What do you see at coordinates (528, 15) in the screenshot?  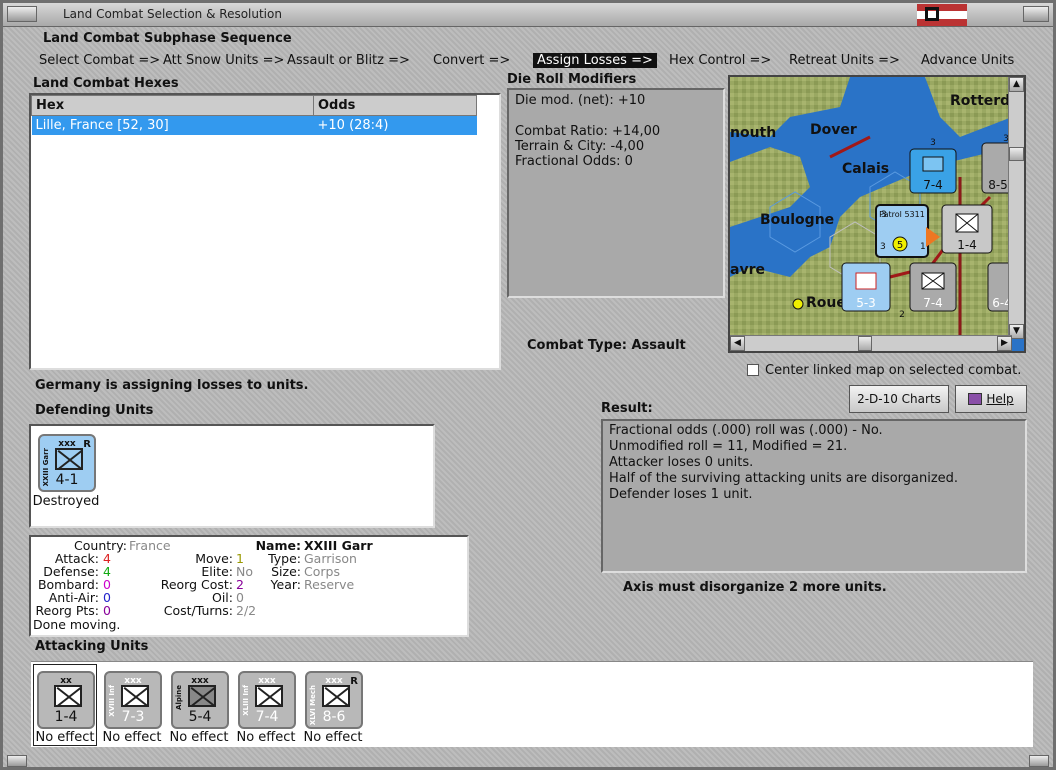 I see `title-bar: Land Combat Selection & Resolution` at bounding box center [528, 15].